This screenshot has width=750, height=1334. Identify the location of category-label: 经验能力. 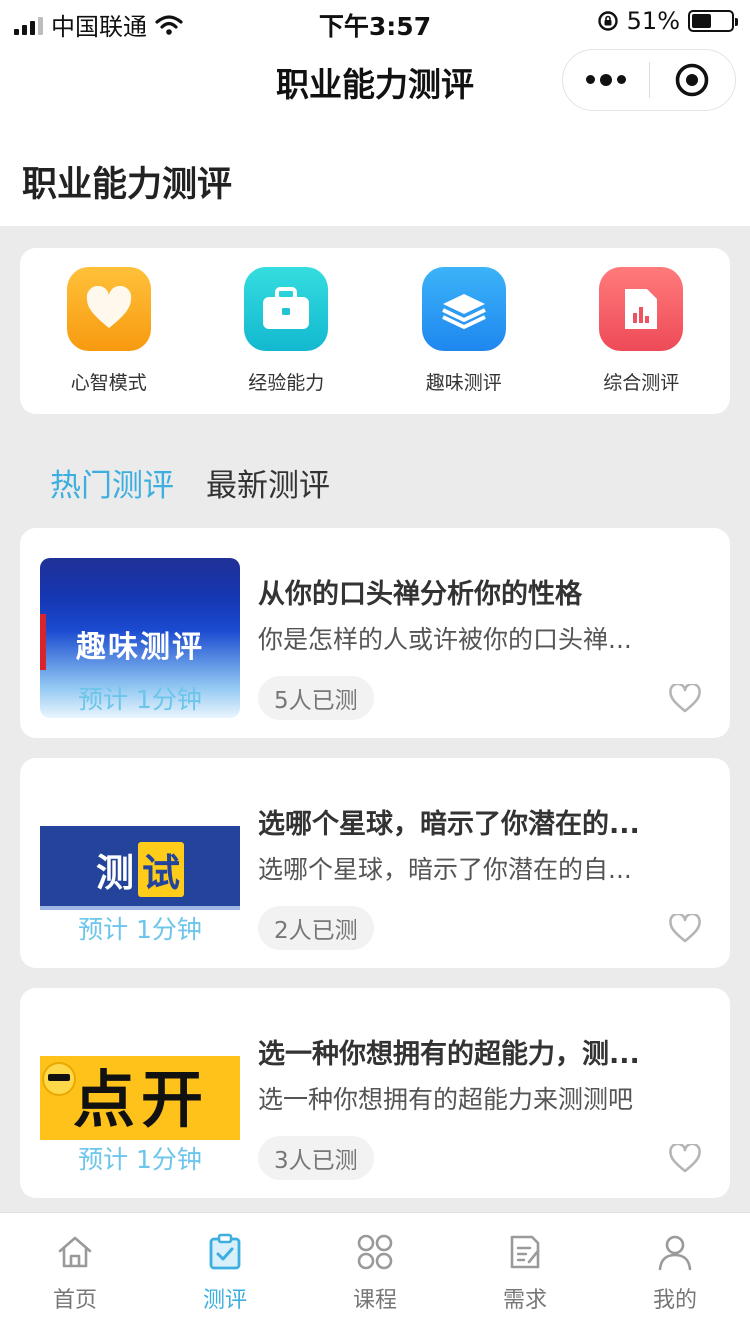
(286, 383).